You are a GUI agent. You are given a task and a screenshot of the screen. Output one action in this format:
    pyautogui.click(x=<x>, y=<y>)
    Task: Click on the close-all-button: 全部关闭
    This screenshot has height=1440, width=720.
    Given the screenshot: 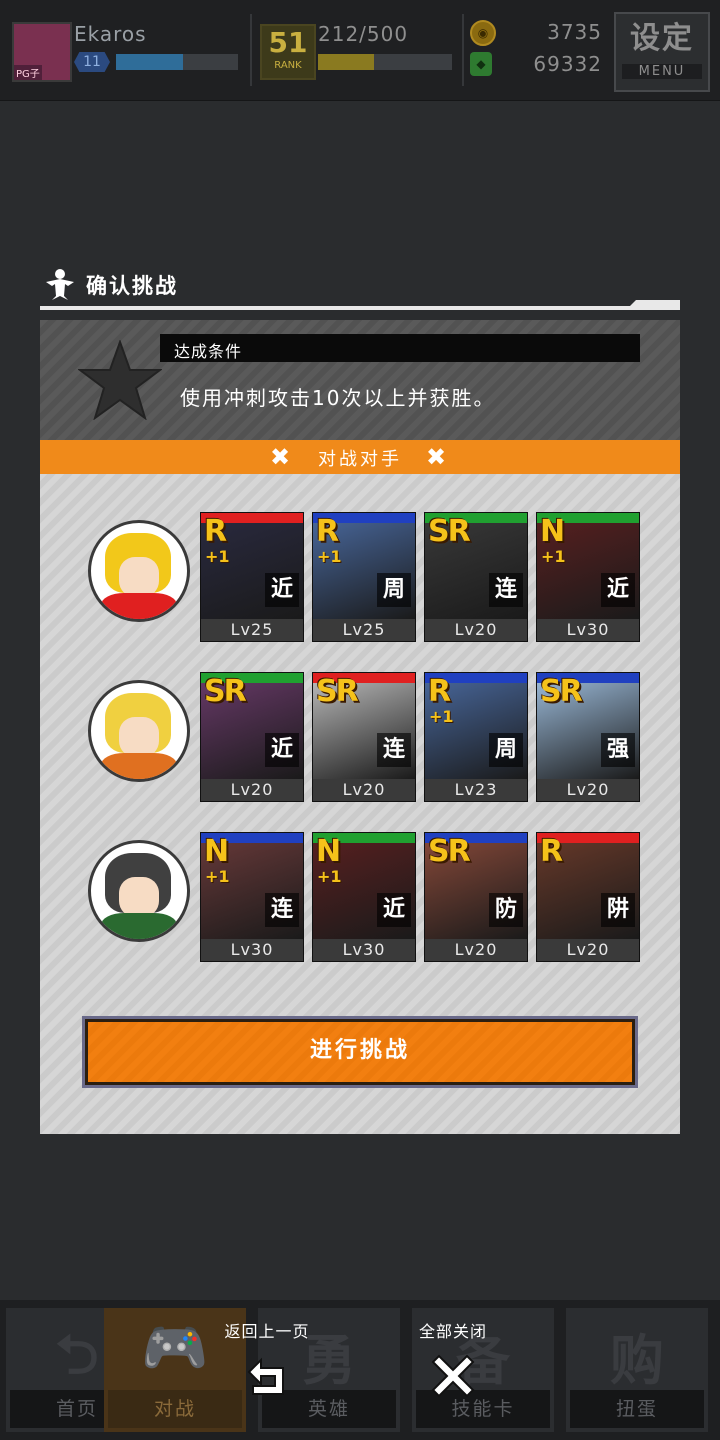 What is the action you would take?
    pyautogui.click(x=453, y=1363)
    